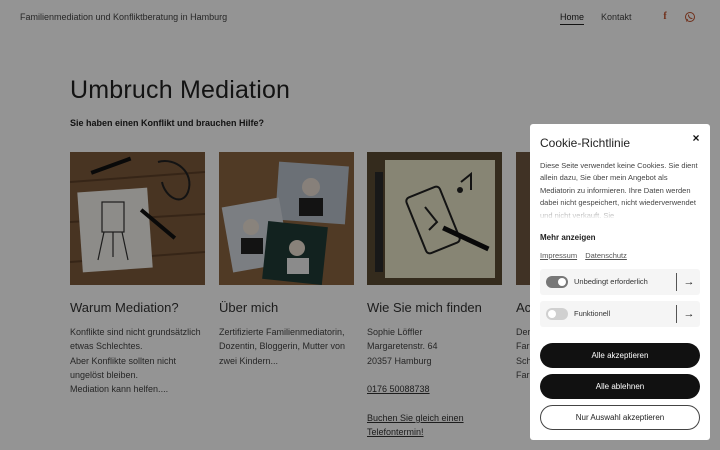 The image size is (720, 450). Describe the element at coordinates (620, 355) in the screenshot. I see `accept-all-button: Alle akzeptieren` at that location.